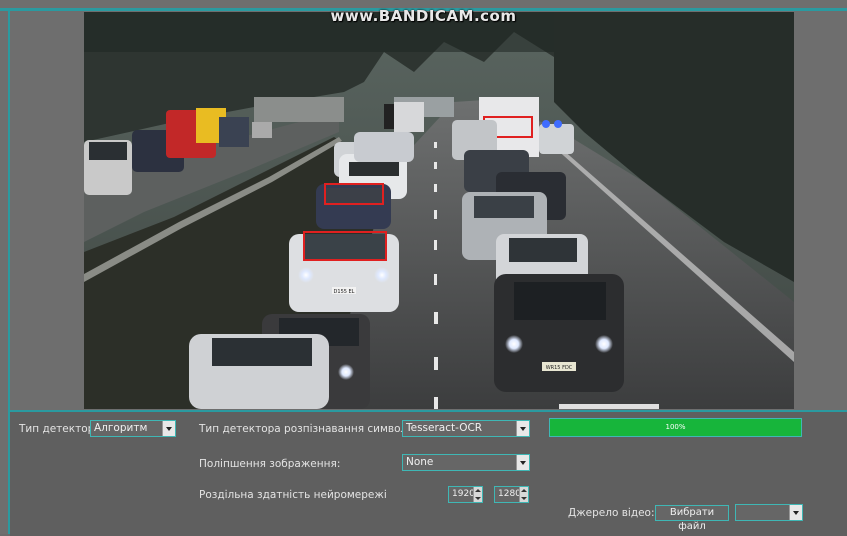 This screenshot has height=536, width=847. I want to click on recorder-watermark: www.BANDICAM.com, so click(423, 16).